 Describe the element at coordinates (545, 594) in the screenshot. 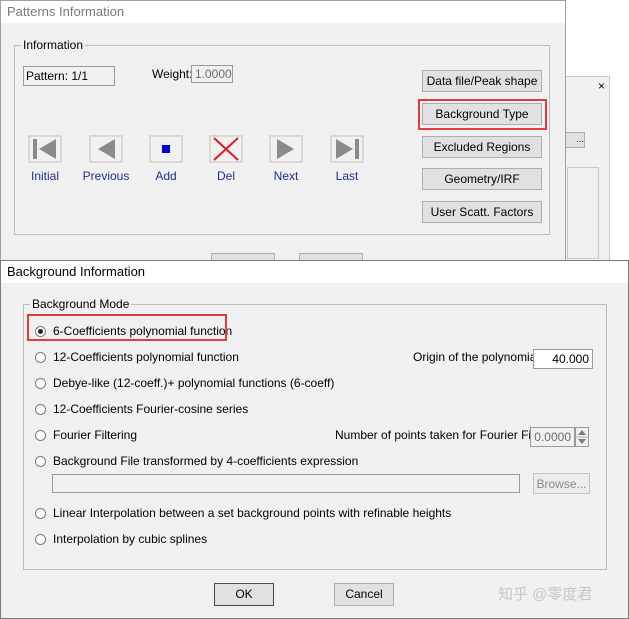

I see `watermark: 知乎 @零度君` at that location.